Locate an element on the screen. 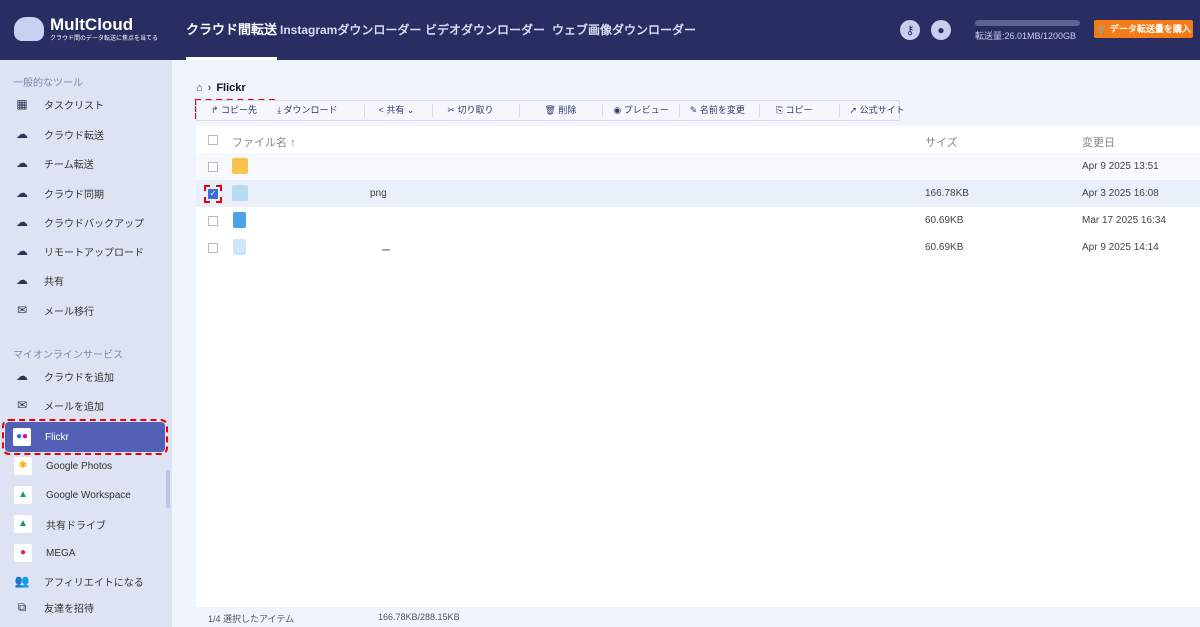 The height and width of the screenshot is (627, 1200). sidebar-item-shared-drive: ▲ 共有ドライブ is located at coordinates (89, 524).